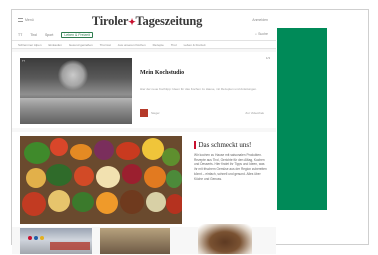 Image resolution: width=378 pixels, height=255 pixels. Describe the element at coordinates (73, 75) in the screenshot. I see `steam-shape` at that location.